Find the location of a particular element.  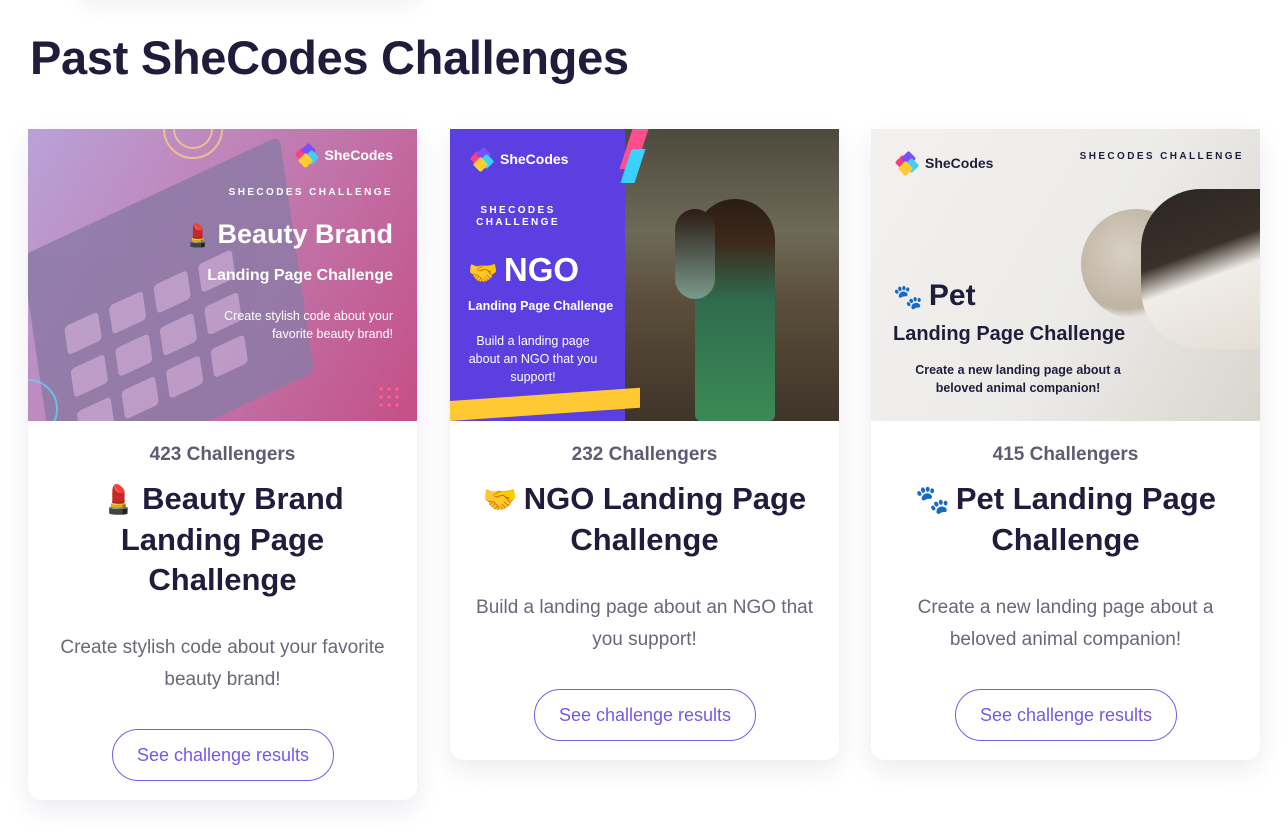

challengers-count: 415 Challengers is located at coordinates (1065, 454).